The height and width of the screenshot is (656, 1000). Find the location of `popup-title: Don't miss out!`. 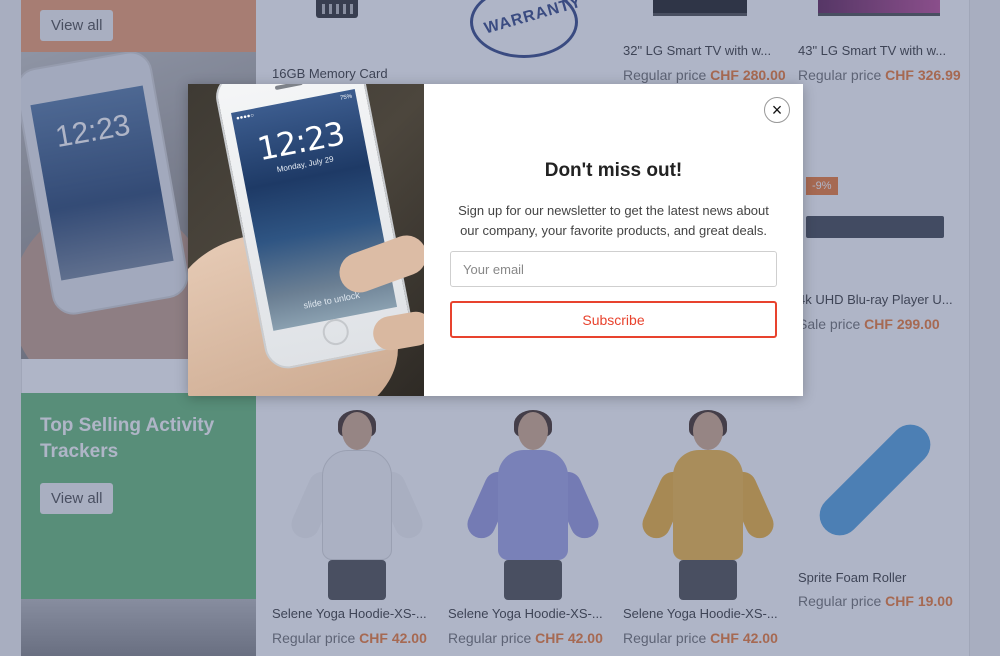

popup-title: Don't miss out! is located at coordinates (613, 170).